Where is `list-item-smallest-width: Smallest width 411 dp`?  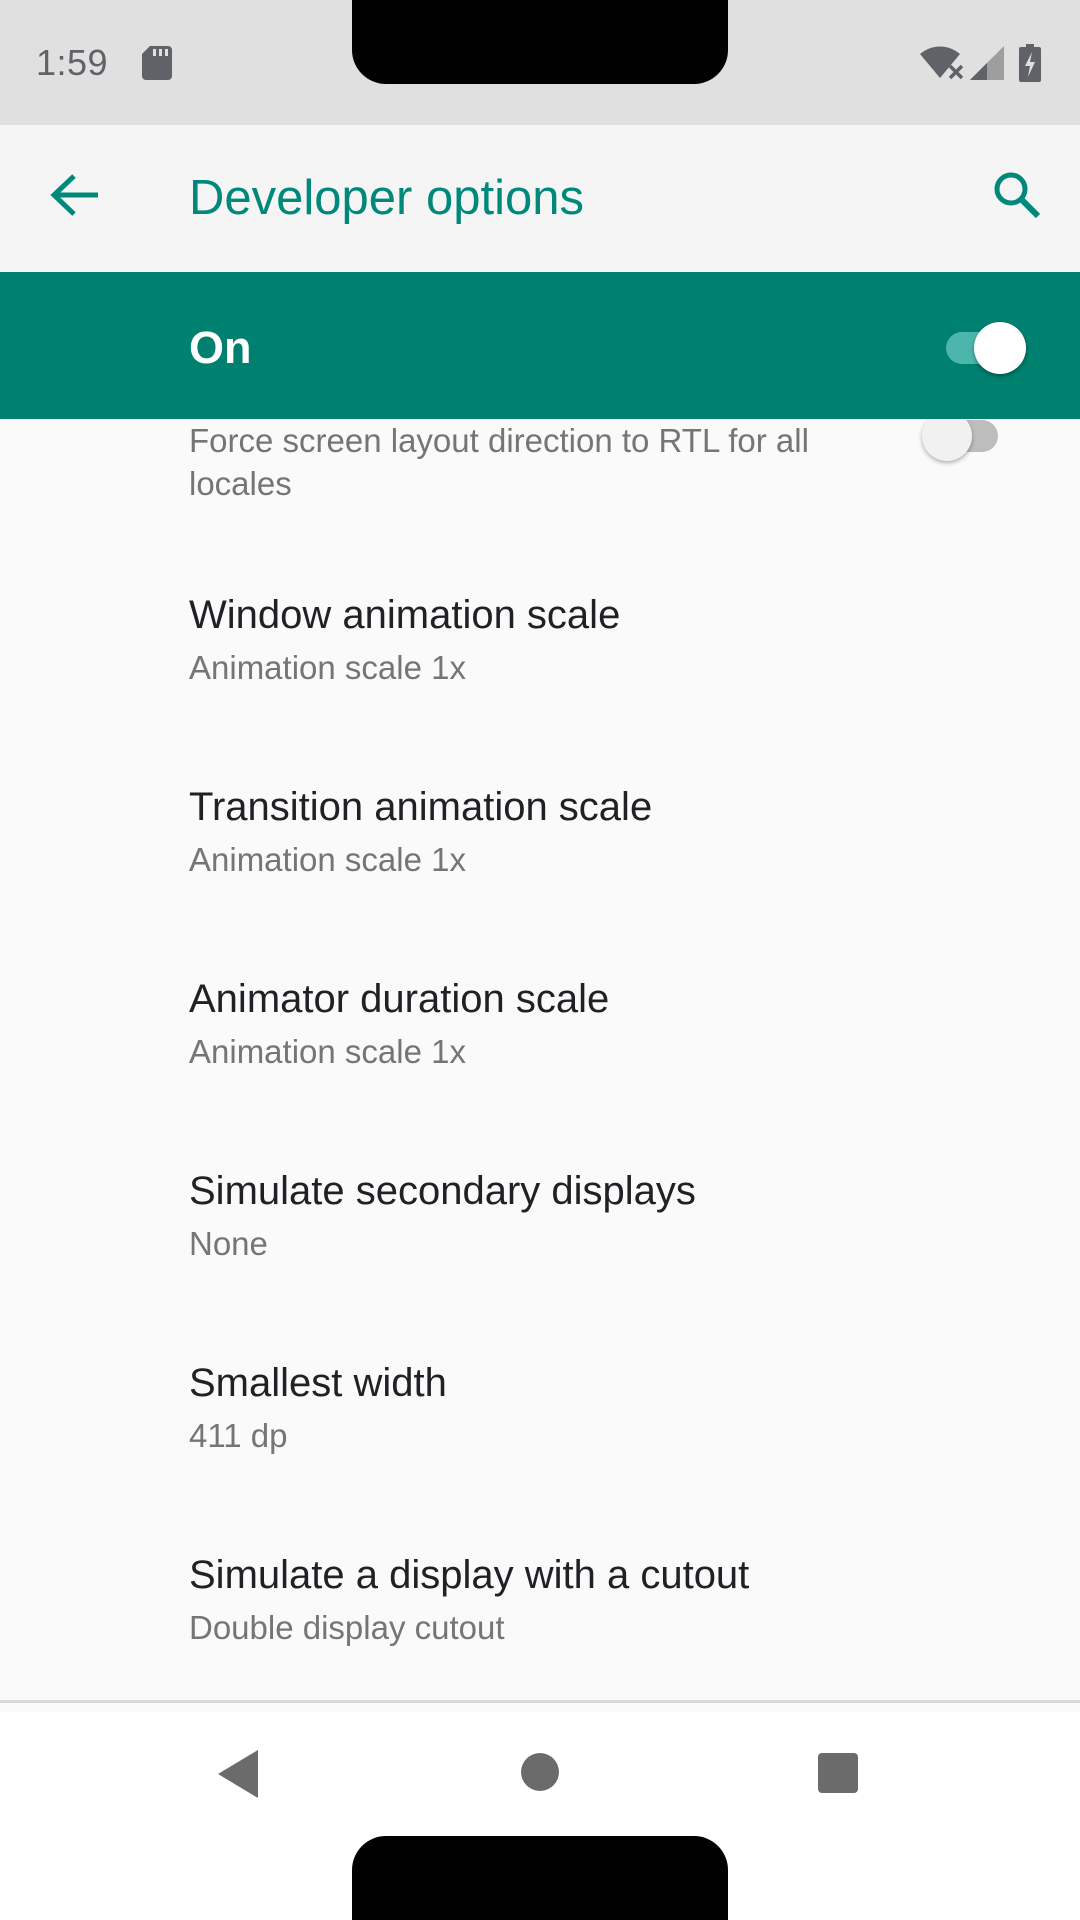
list-item-smallest-width: Smallest width 411 dp is located at coordinates (540, 1456).